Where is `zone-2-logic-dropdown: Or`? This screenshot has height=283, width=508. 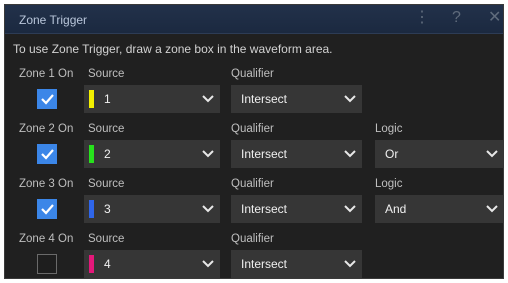
zone-2-logic-dropdown: Or is located at coordinates (439, 154).